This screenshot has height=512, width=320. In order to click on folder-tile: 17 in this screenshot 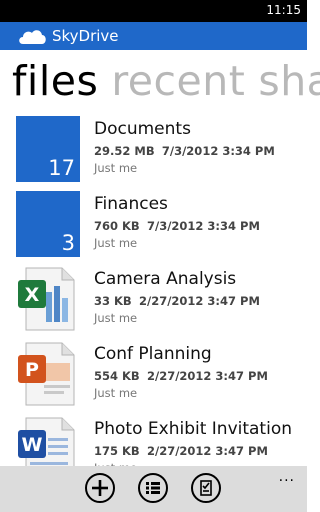, I will do `click(48, 149)`.